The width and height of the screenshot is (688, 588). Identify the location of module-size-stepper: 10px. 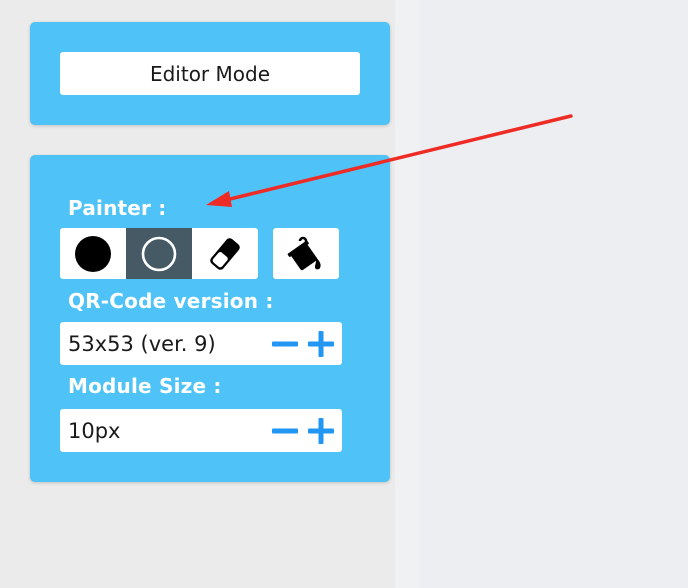
(201, 430).